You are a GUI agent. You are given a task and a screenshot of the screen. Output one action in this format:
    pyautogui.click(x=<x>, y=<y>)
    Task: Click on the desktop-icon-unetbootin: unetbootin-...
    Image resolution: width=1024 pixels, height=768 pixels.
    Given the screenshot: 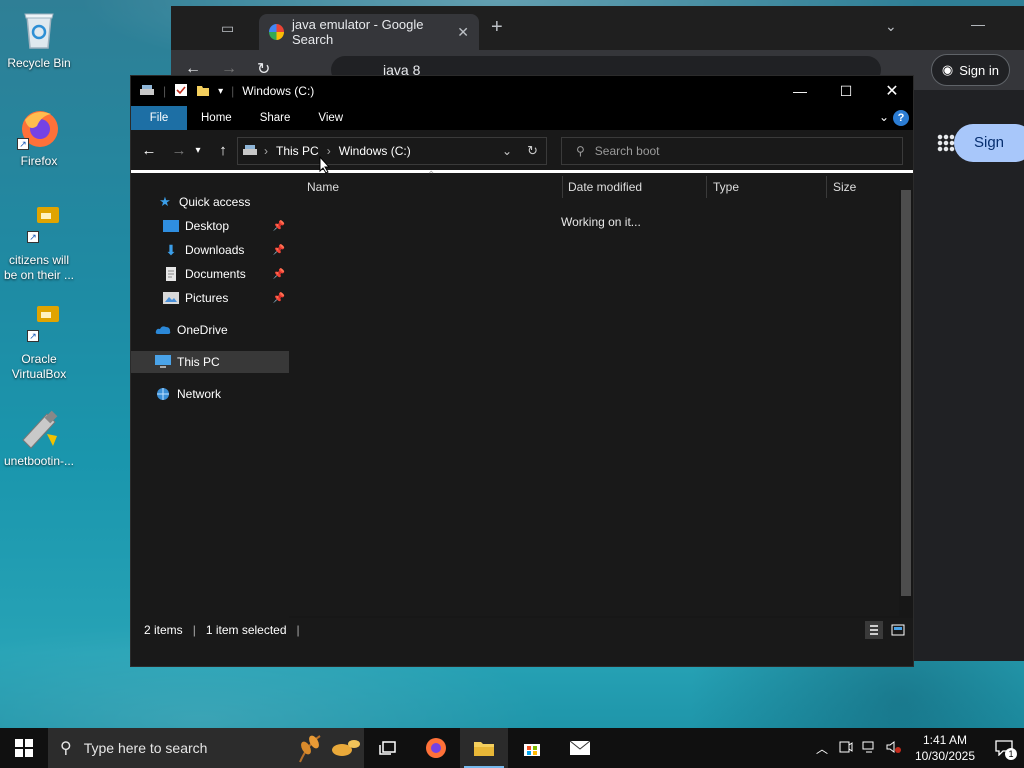 What is the action you would take?
    pyautogui.click(x=39, y=437)
    